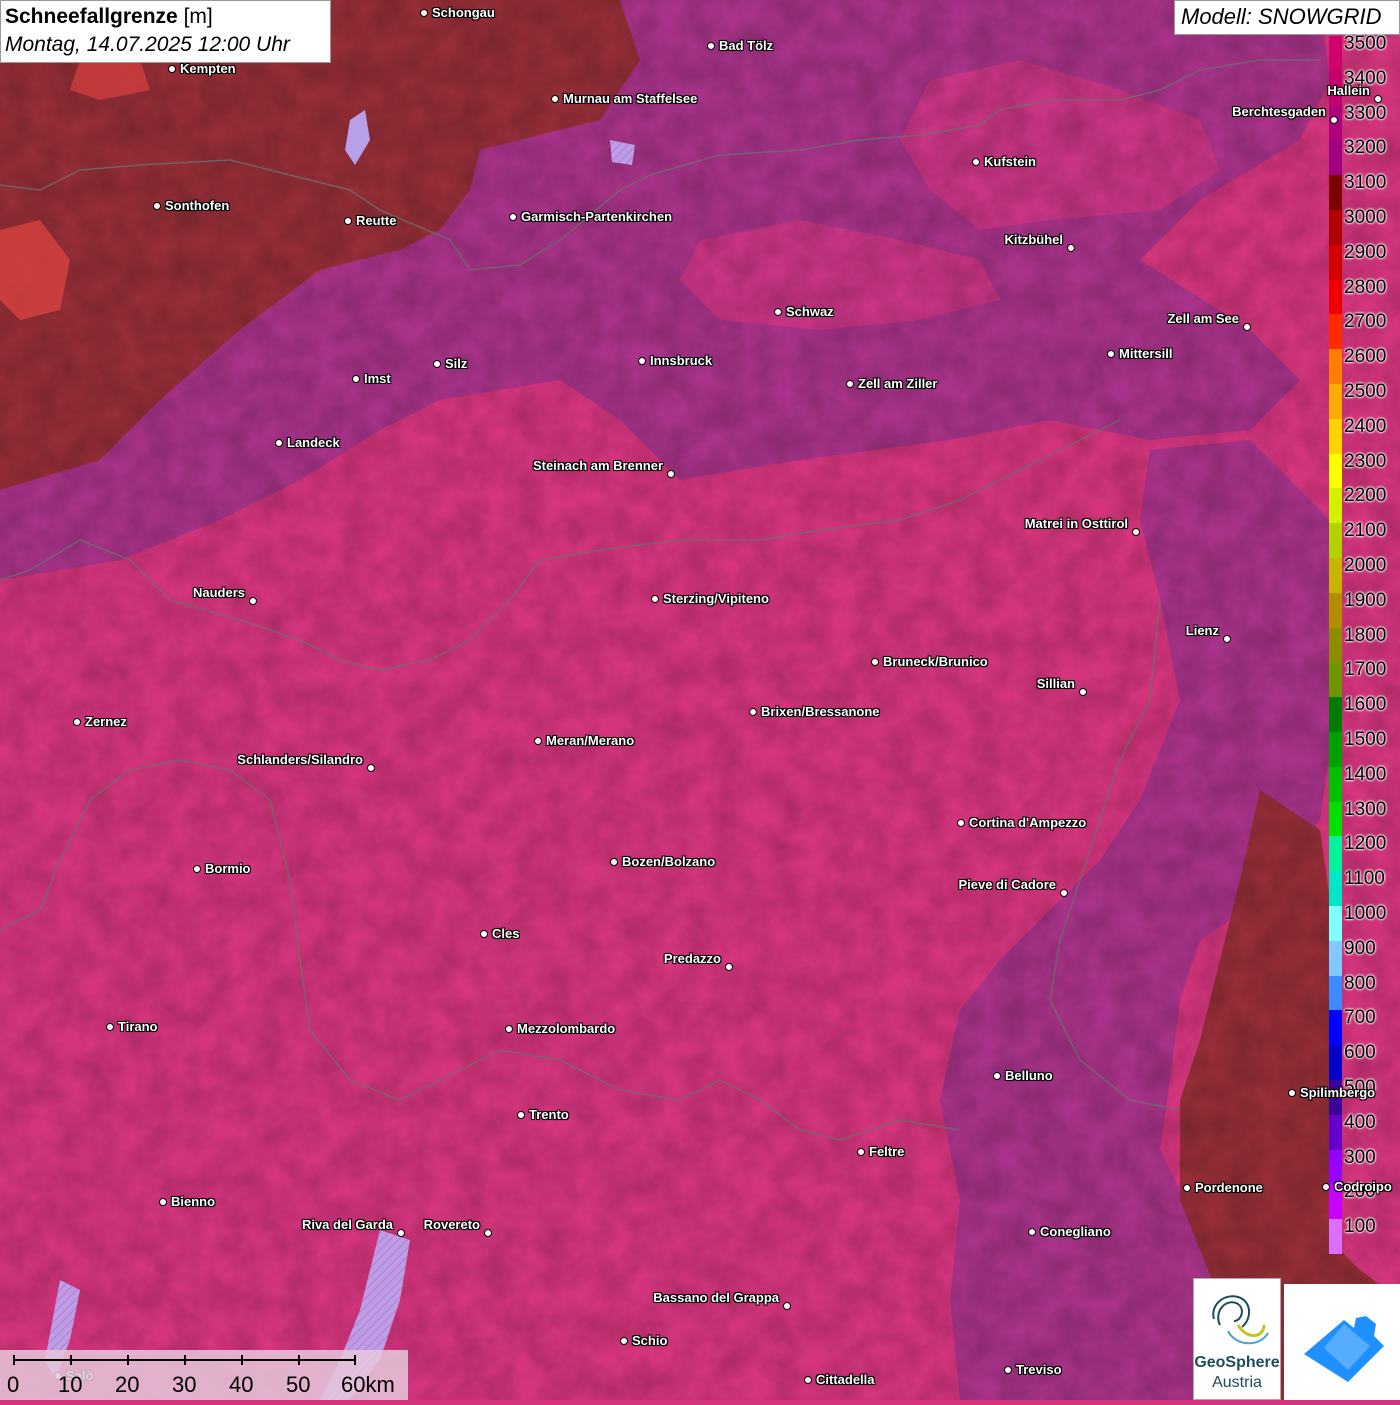 This screenshot has width=1400, height=1405. What do you see at coordinates (463, 12) in the screenshot?
I see `city-label: Schongau` at bounding box center [463, 12].